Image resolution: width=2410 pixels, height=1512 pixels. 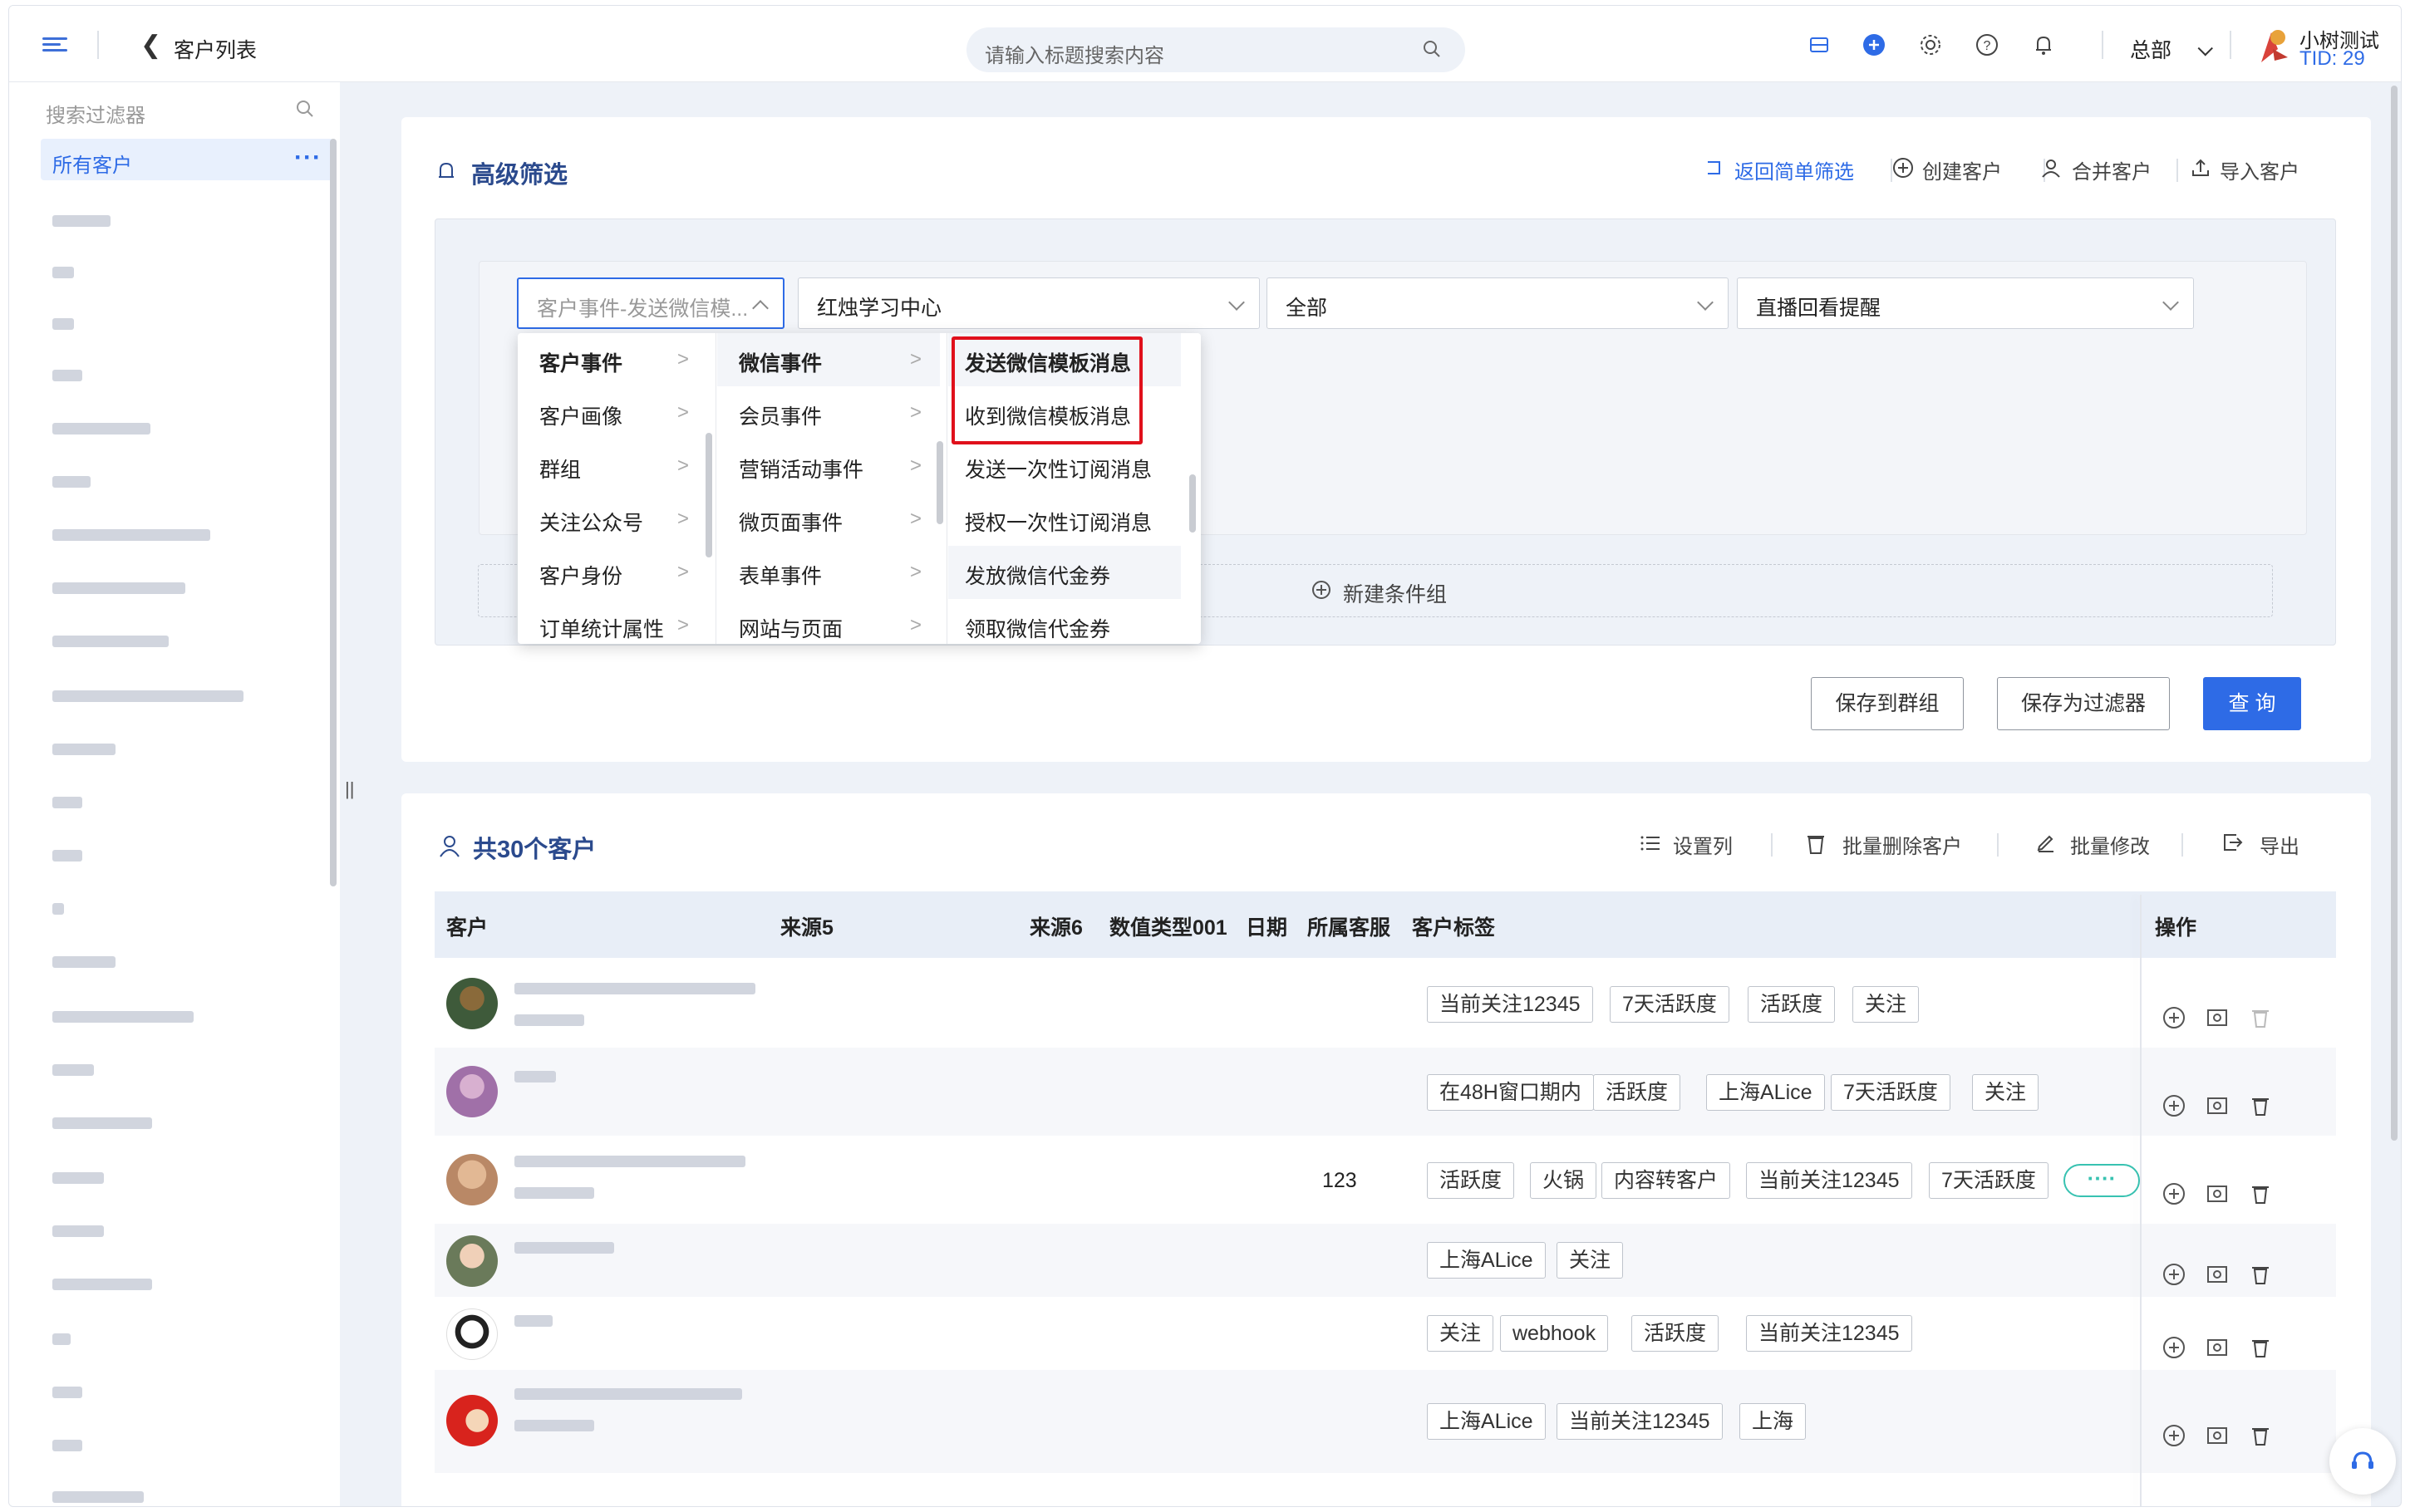 What do you see at coordinates (187, 159) in the screenshot?
I see `sidebar-item-all-customers: 所有客户 ···` at bounding box center [187, 159].